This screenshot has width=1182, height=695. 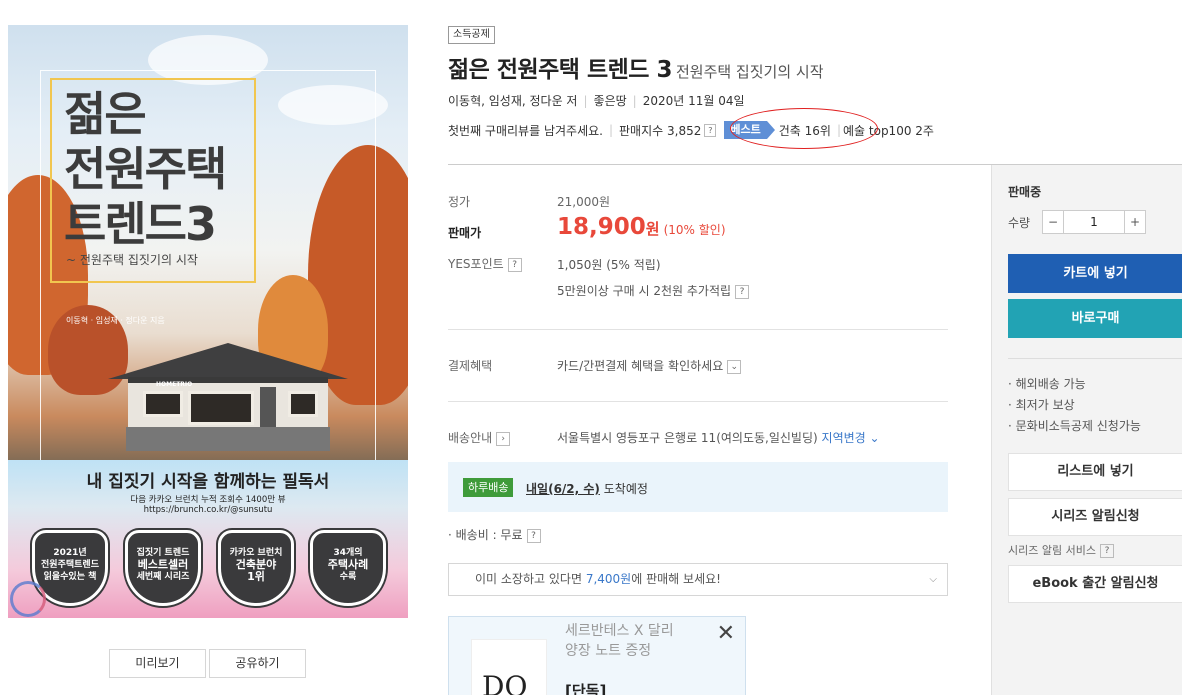 What do you see at coordinates (726, 634) in the screenshot?
I see `close-icon: ✕` at bounding box center [726, 634].